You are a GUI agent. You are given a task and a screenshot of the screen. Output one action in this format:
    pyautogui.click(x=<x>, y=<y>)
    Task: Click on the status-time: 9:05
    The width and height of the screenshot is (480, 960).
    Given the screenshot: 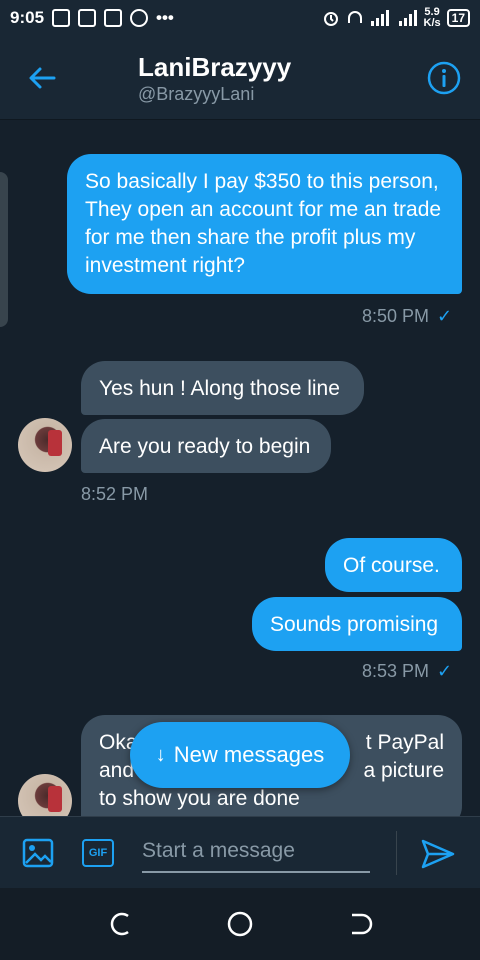 What is the action you would take?
    pyautogui.click(x=27, y=17)
    